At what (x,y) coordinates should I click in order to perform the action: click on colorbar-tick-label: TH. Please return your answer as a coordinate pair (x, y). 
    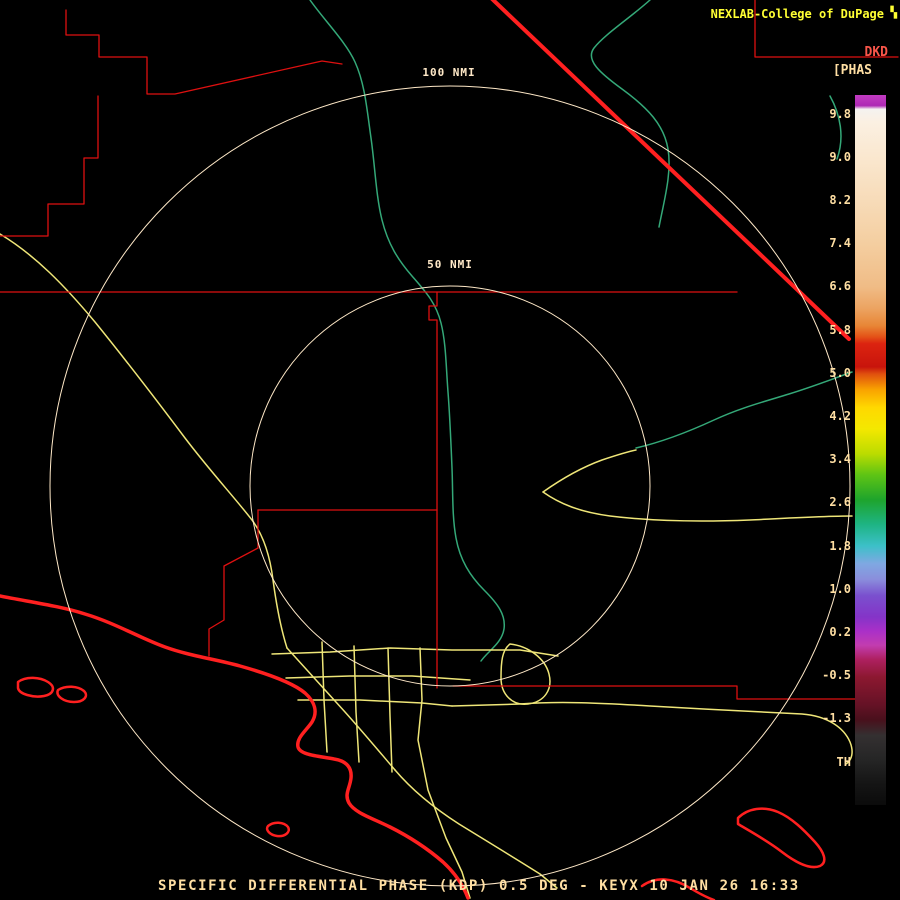
    Looking at the image, I should click on (843, 761).